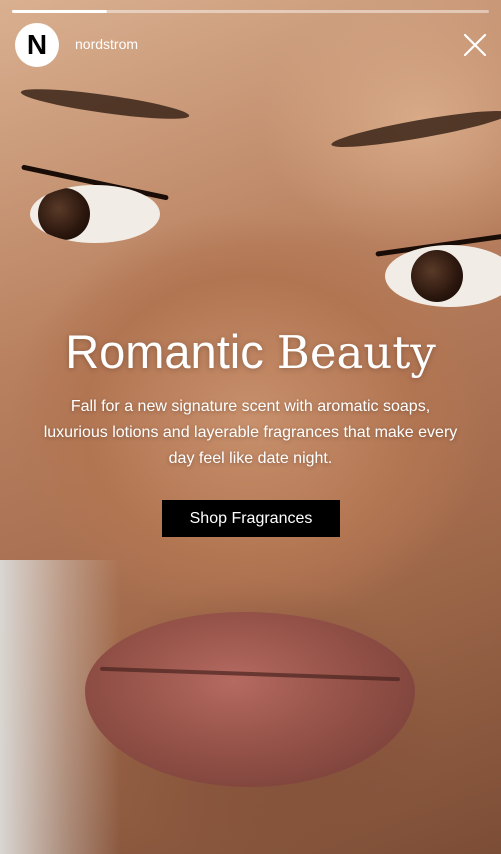  I want to click on story-progress-fill, so click(60, 11).